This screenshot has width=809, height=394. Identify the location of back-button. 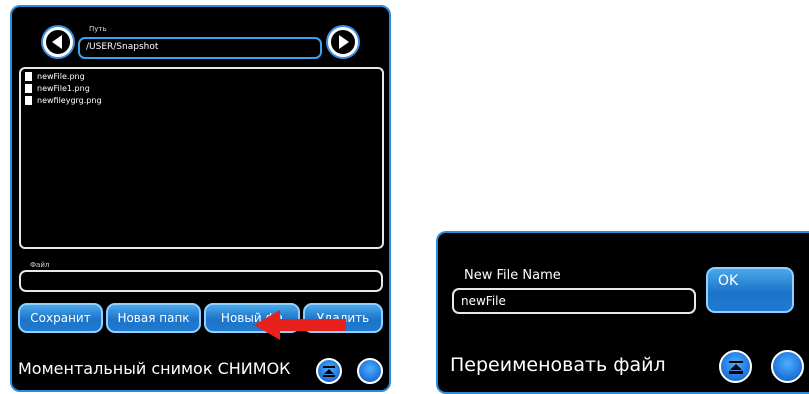
(58, 42).